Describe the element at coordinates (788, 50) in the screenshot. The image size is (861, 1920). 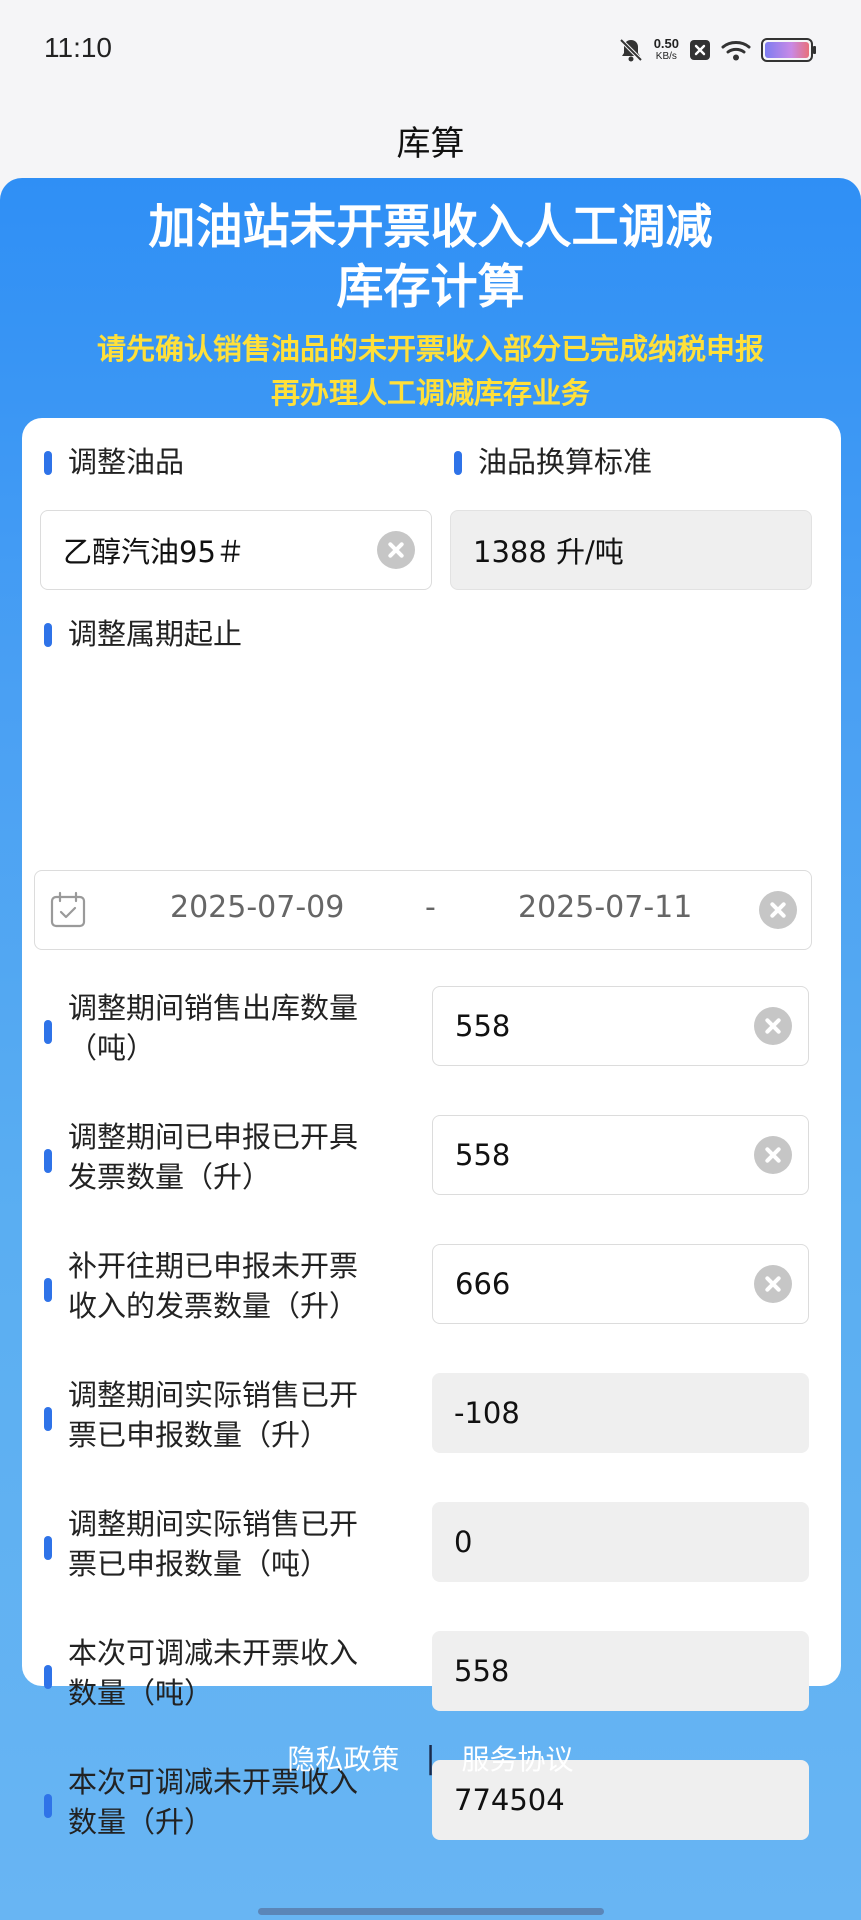
I see `battery-icon` at that location.